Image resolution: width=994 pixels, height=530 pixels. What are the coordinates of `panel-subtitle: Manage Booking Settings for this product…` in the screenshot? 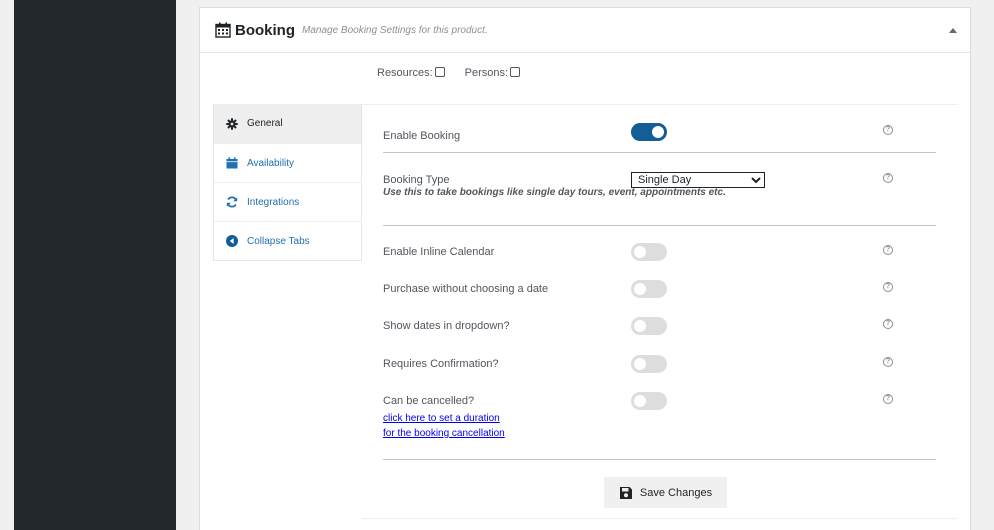 It's located at (395, 30).